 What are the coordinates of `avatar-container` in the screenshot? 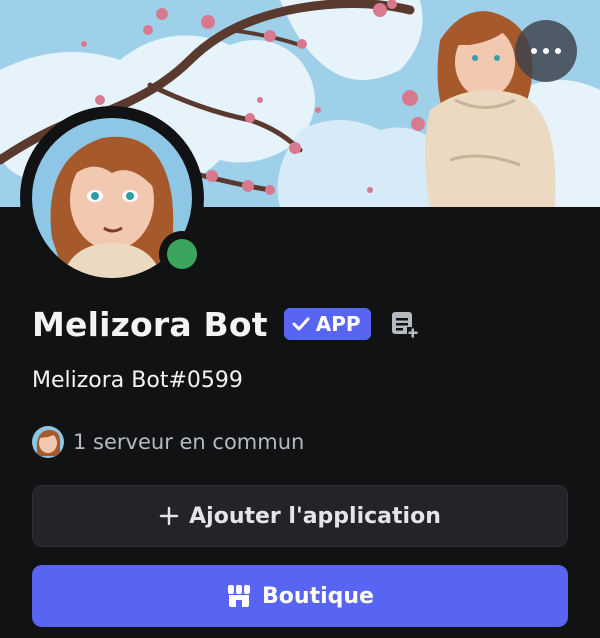 It's located at (112, 198).